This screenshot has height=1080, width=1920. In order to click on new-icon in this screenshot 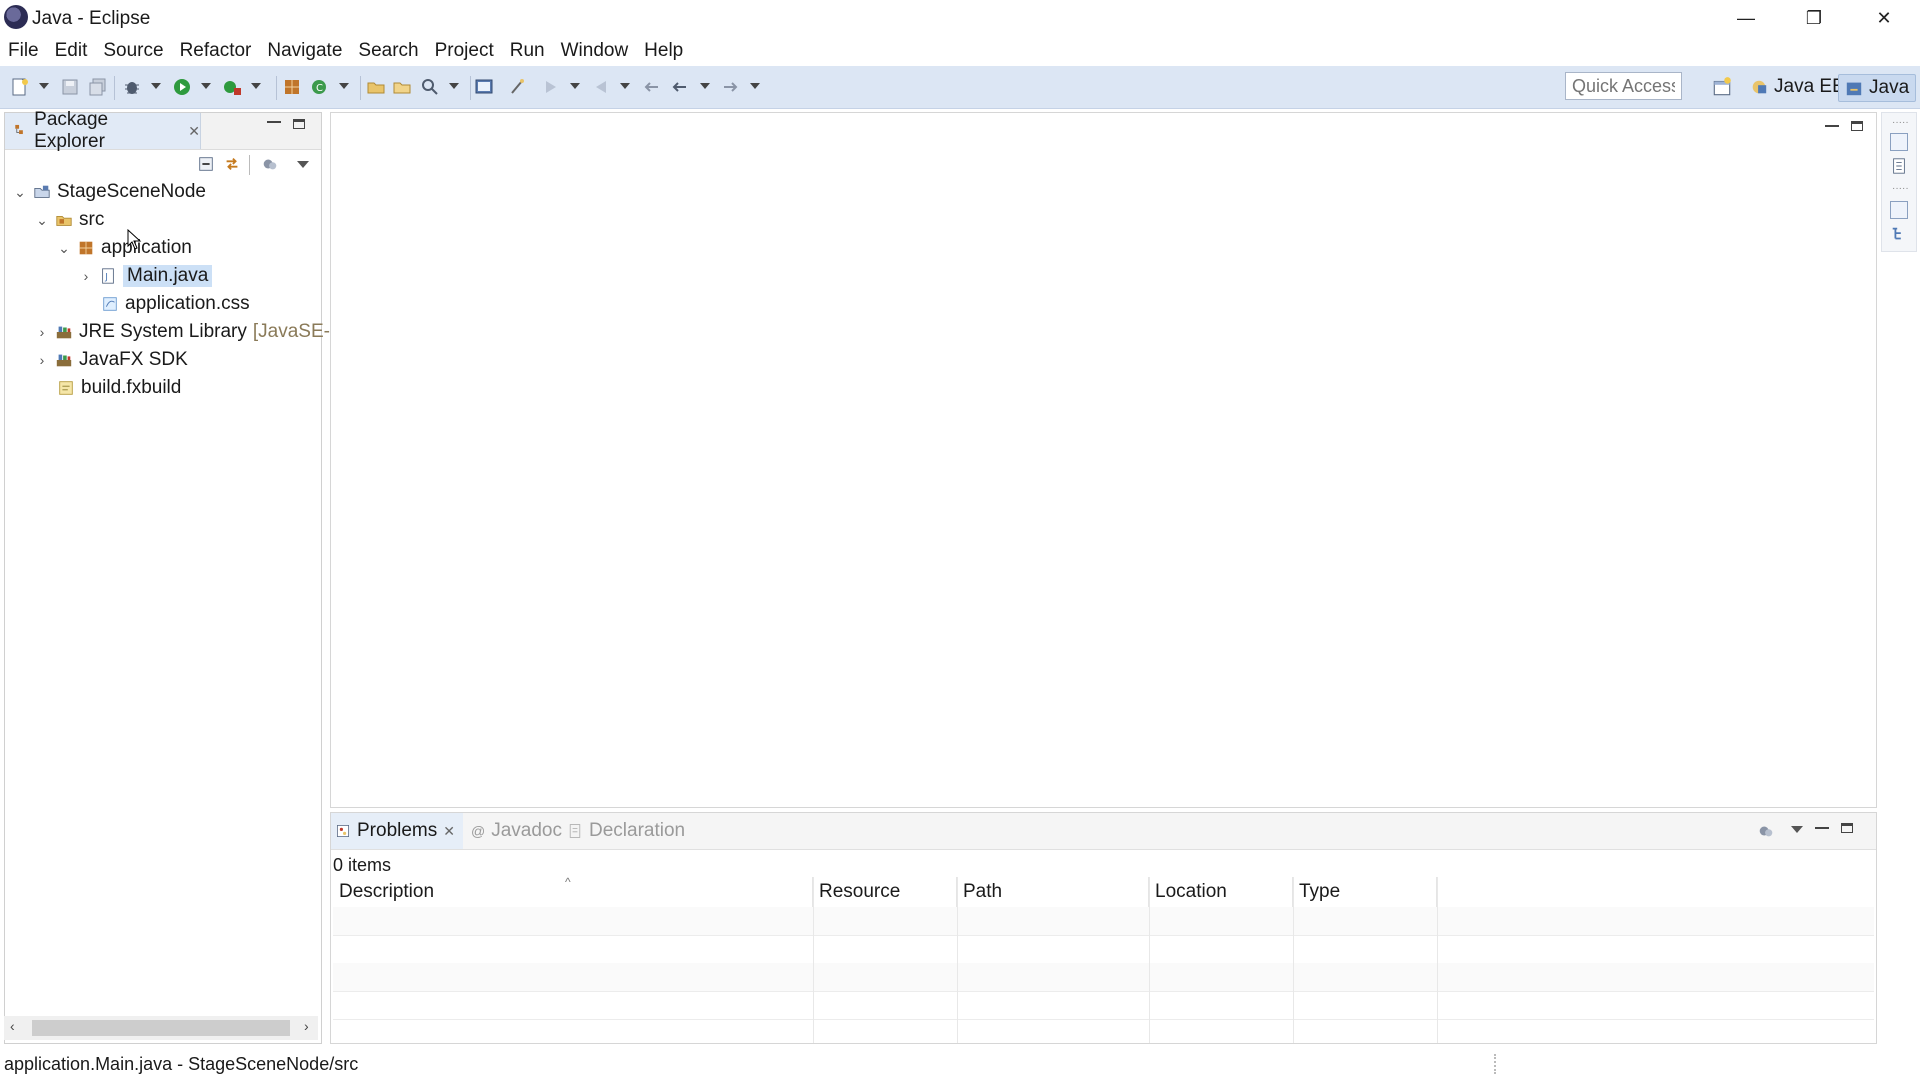, I will do `click(20, 87)`.